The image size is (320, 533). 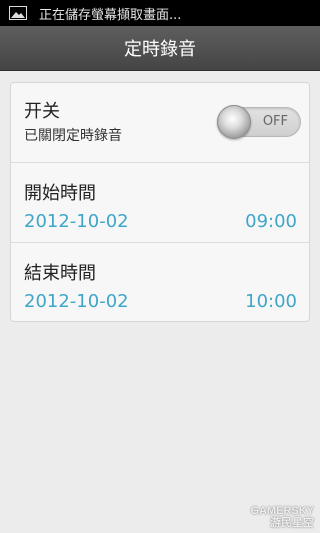 What do you see at coordinates (76, 221) in the screenshot?
I see `start-date-value: 2012-10-02` at bounding box center [76, 221].